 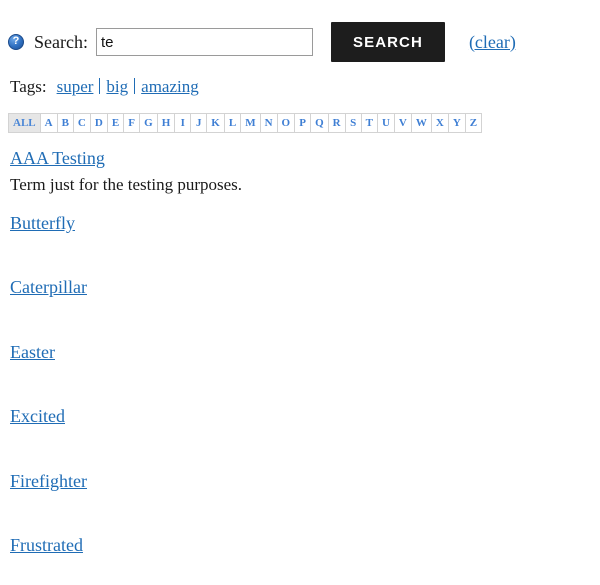 I want to click on result-item: Caterpillar, so click(x=305, y=301).